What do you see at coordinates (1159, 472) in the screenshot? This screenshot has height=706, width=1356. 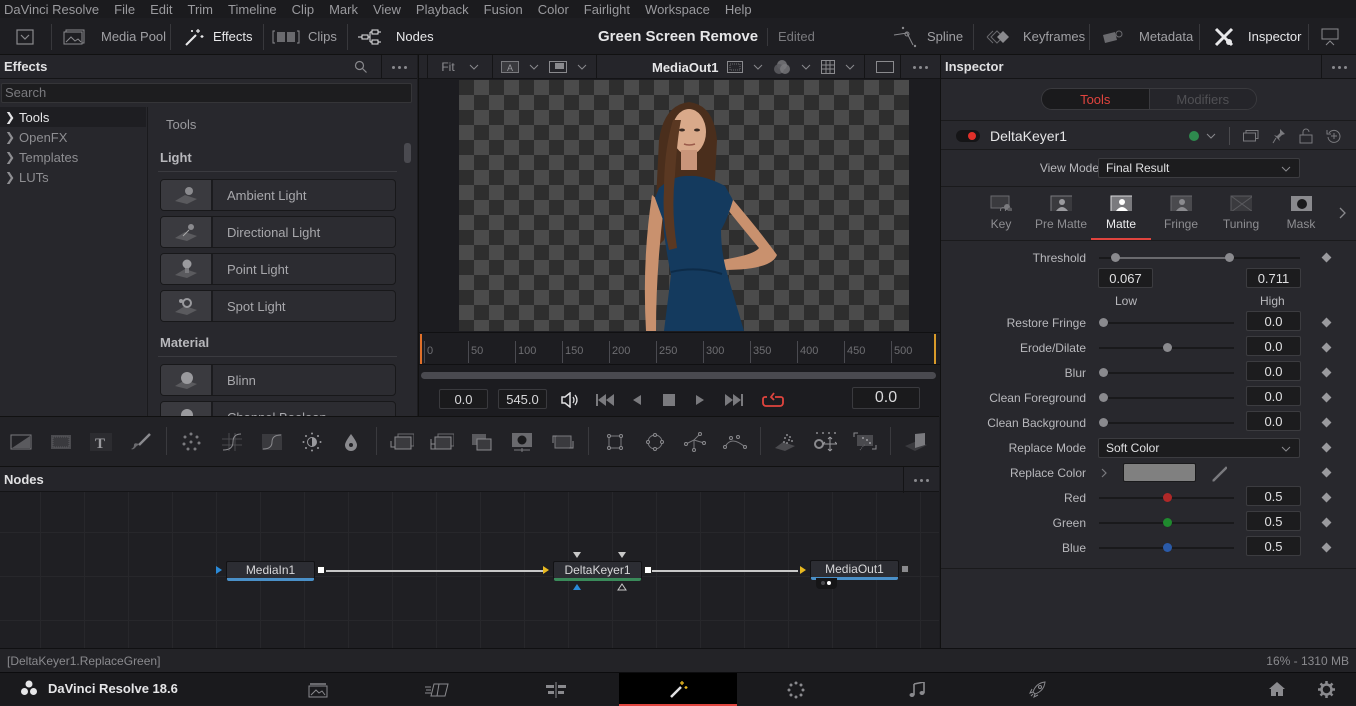 I see `replace-color-swatch` at bounding box center [1159, 472].